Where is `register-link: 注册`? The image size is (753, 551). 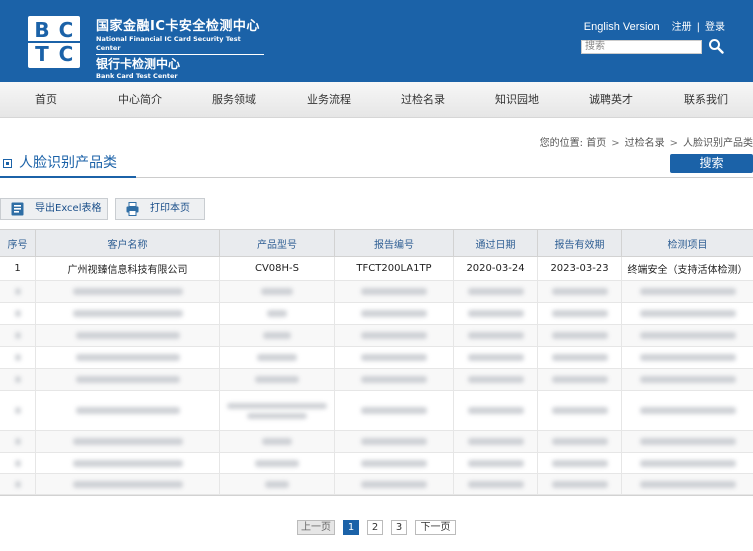 register-link: 注册 is located at coordinates (682, 27).